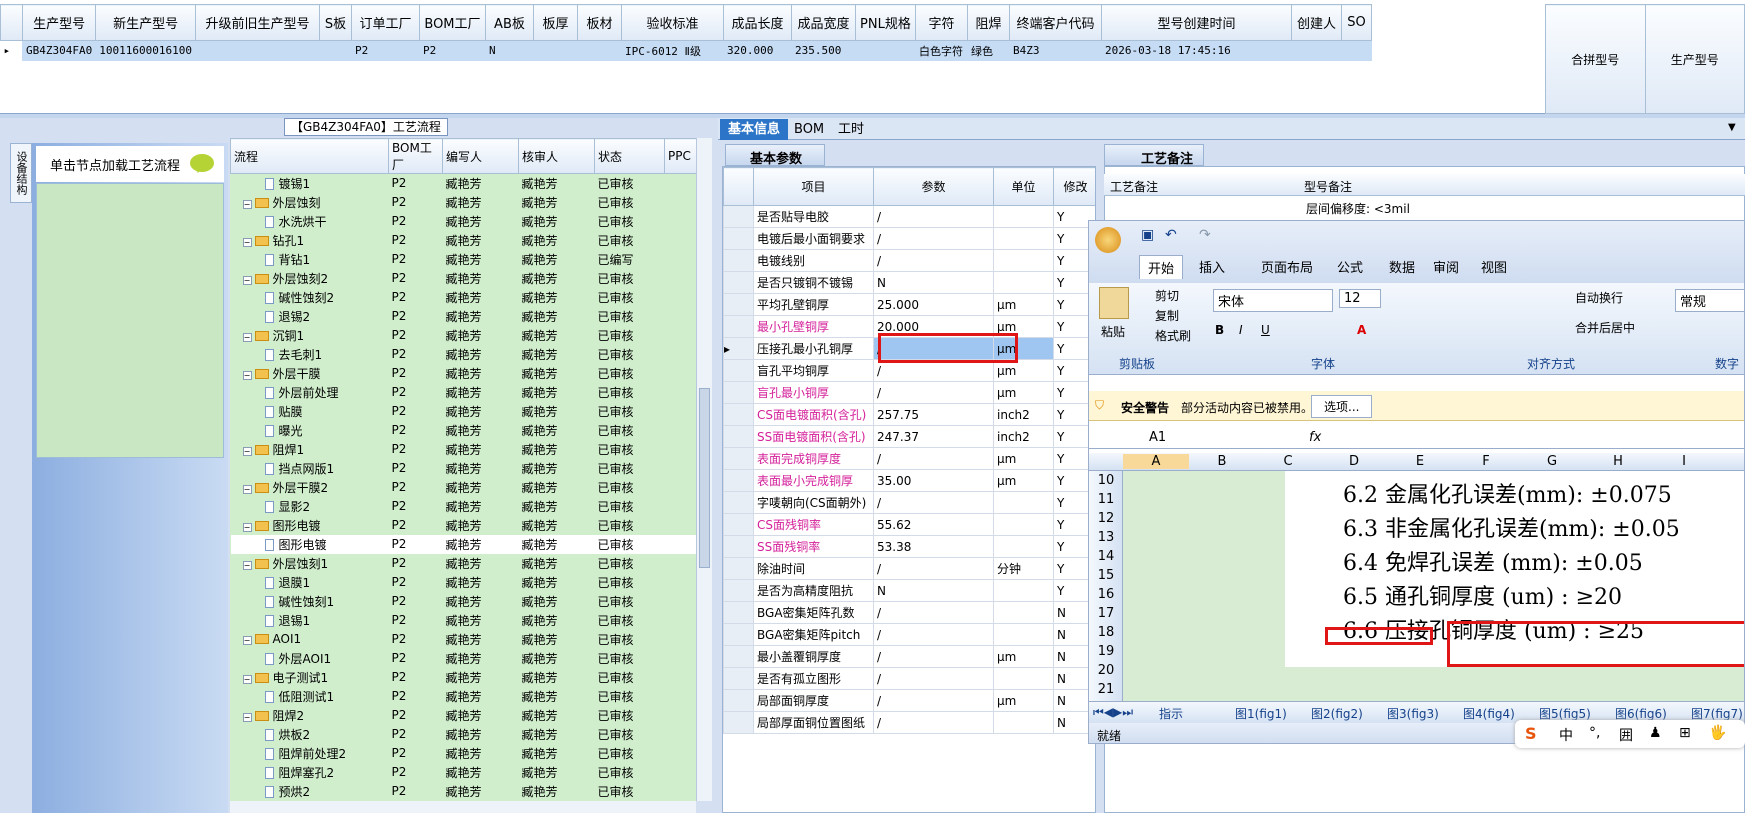  Describe the element at coordinates (823, 22) in the screenshot. I see `column-header: 成品宽度` at that location.